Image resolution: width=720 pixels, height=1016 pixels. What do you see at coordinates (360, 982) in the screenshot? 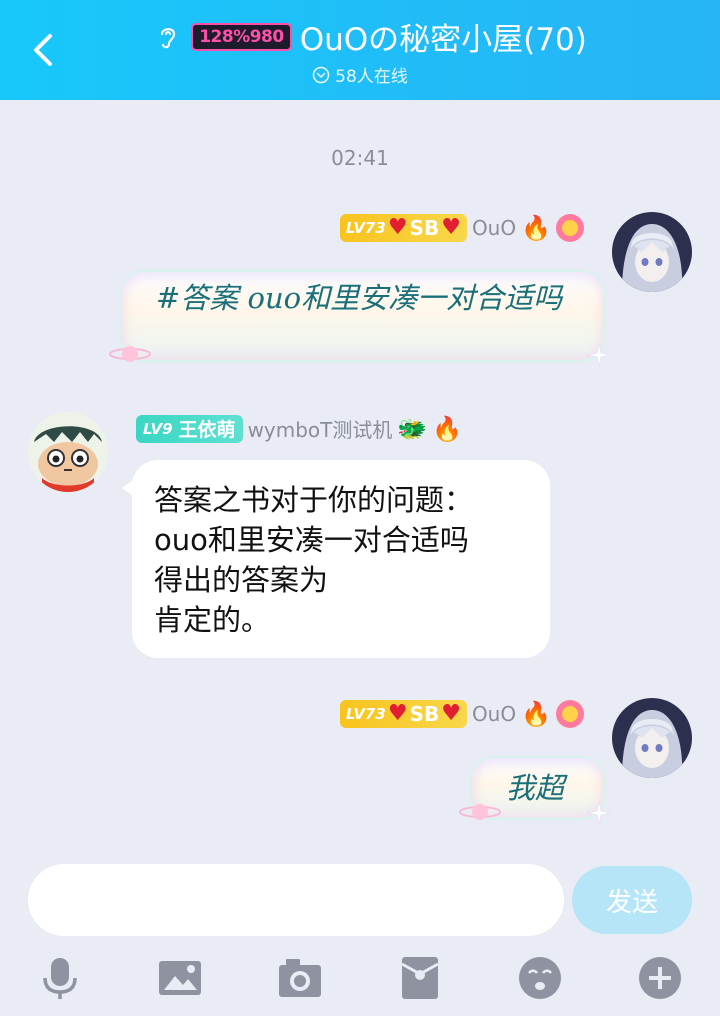
I see `toolbar` at bounding box center [360, 982].